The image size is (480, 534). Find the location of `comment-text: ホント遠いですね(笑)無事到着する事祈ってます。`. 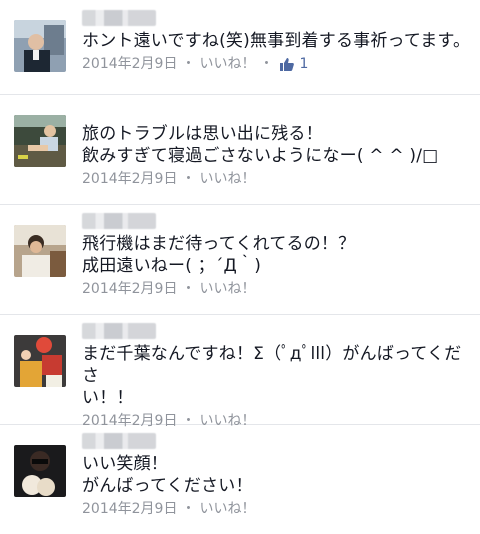

comment-text: ホント遠いですね(笑)無事到着する事祈ってます。 is located at coordinates (276, 41).